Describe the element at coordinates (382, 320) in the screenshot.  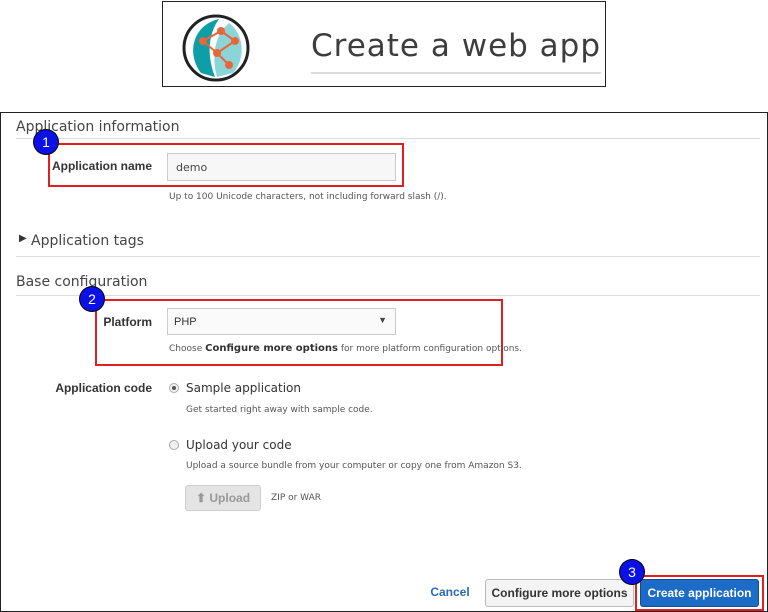
I see `dropdown-caret-icon: ▼` at that location.